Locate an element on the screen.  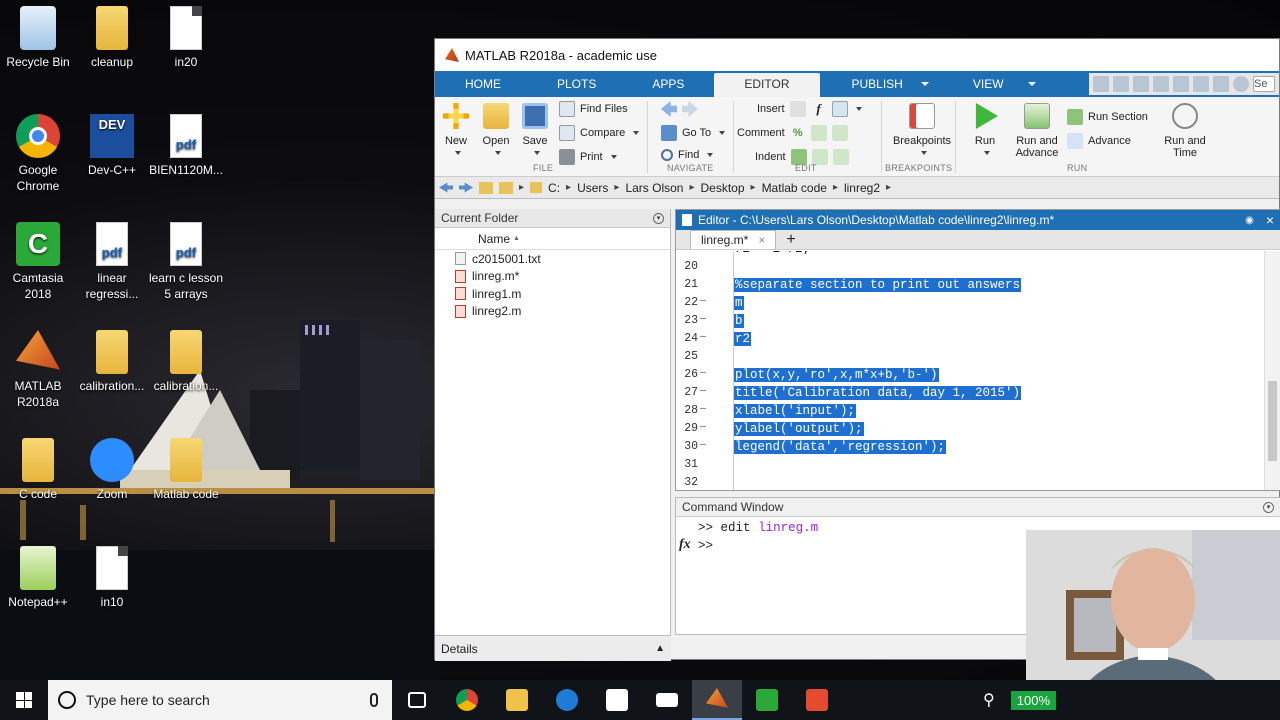
breadcrumb-users: Users is located at coordinates (592, 188).